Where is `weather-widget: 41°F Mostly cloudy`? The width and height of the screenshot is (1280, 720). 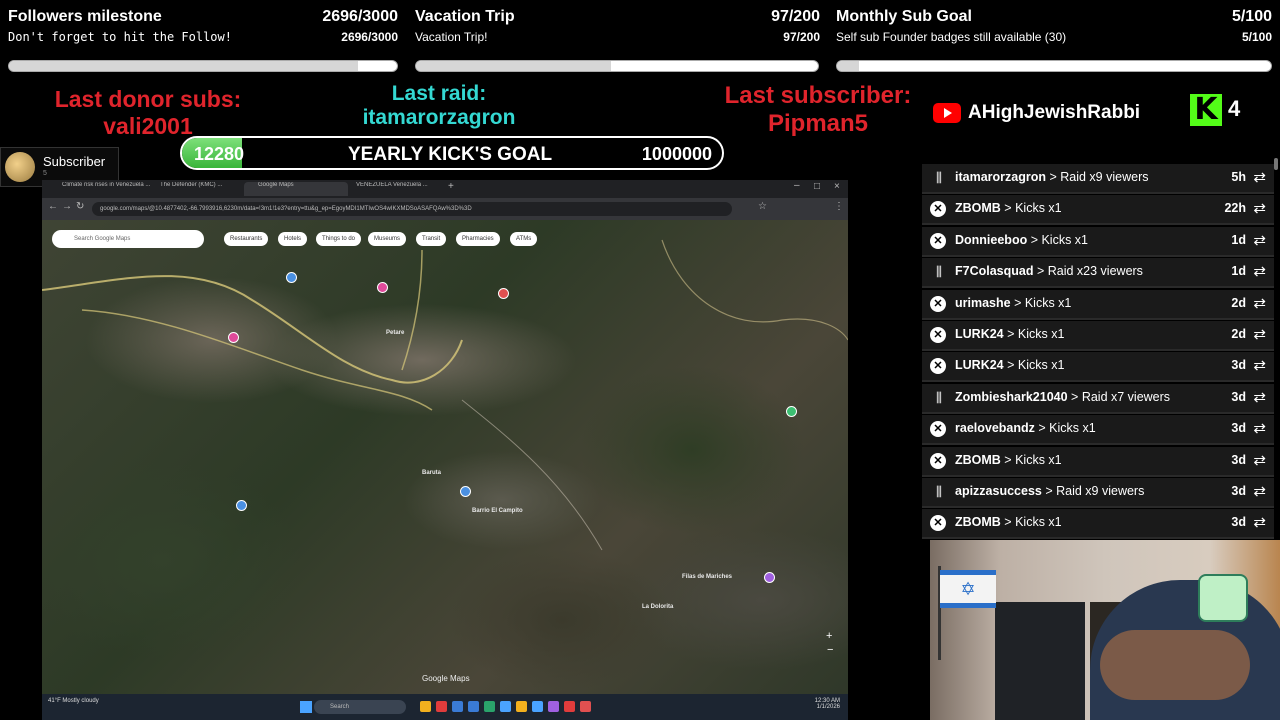 weather-widget: 41°F Mostly cloudy is located at coordinates (73, 701).